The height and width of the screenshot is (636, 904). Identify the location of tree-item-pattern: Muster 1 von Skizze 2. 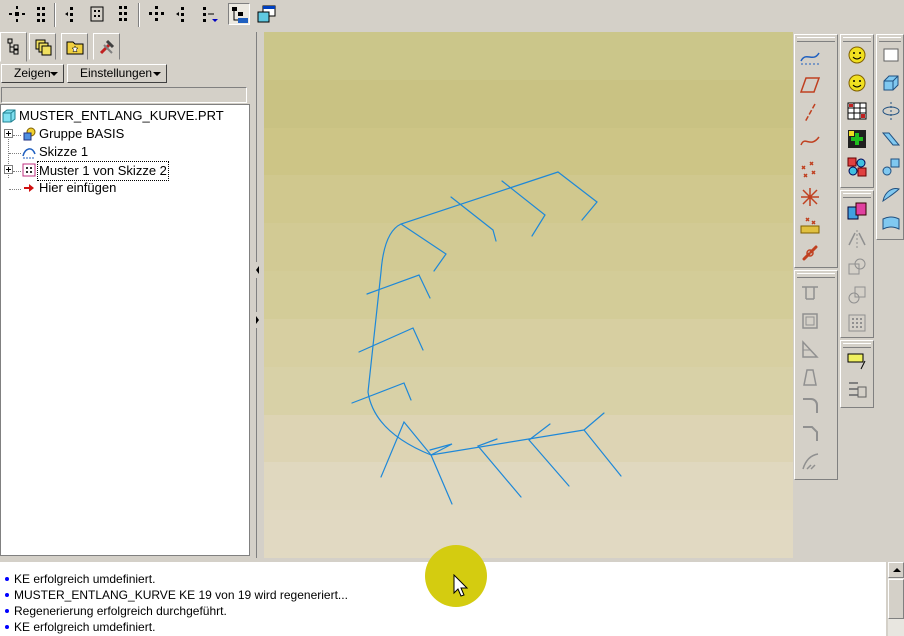
(125, 171).